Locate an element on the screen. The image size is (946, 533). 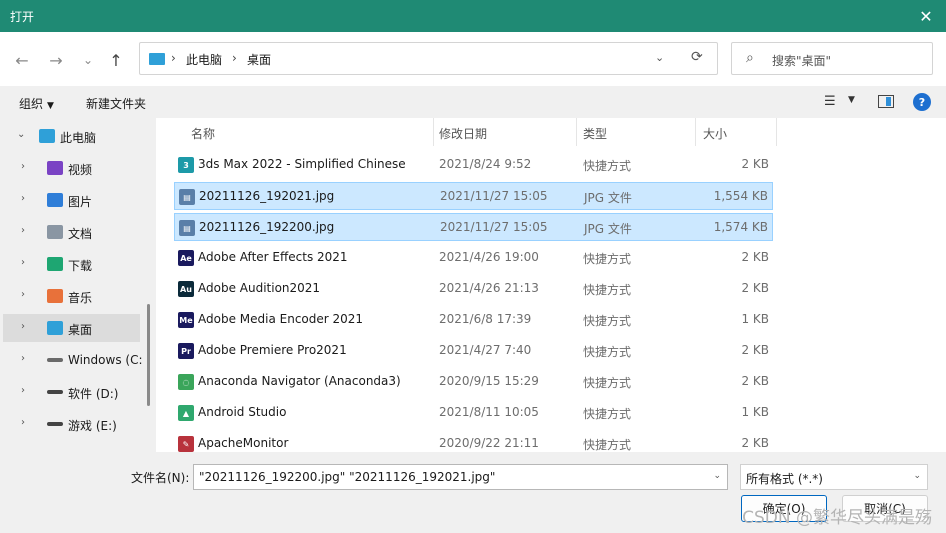
forward-arrow-icon: → is located at coordinates (56, 60).